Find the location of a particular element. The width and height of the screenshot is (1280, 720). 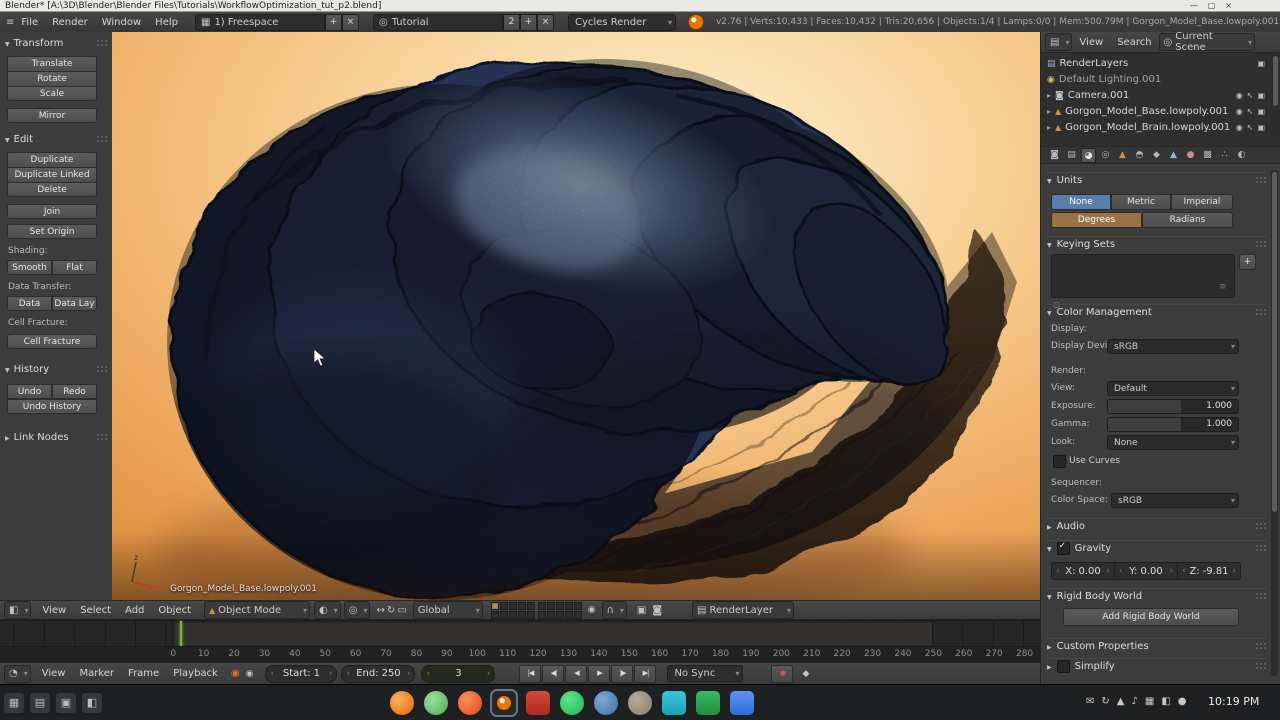

timeline-lock-icon is located at coordinates (250, 674).